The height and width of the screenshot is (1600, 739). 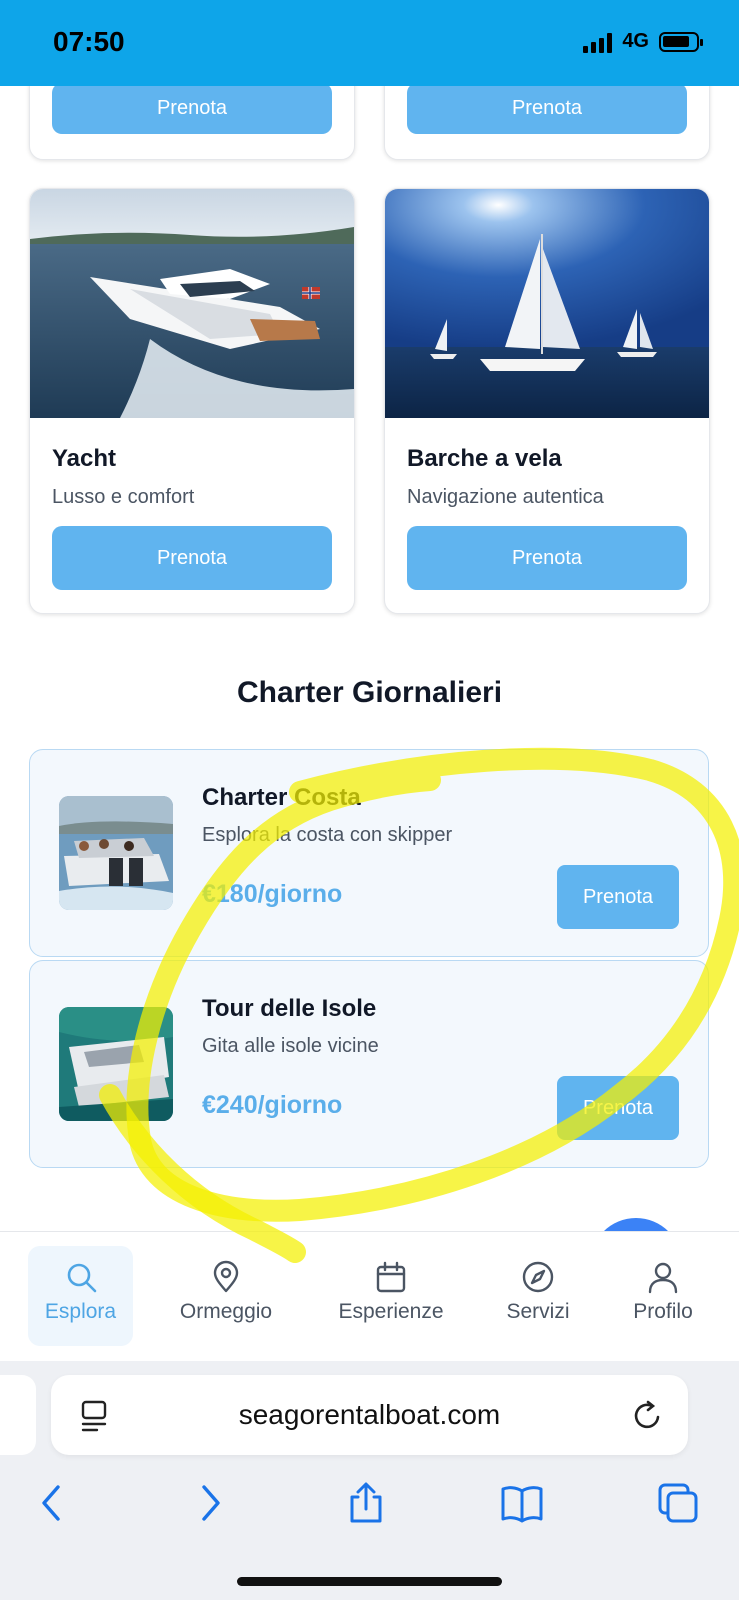 What do you see at coordinates (366, 1503) in the screenshot?
I see `share-icon` at bounding box center [366, 1503].